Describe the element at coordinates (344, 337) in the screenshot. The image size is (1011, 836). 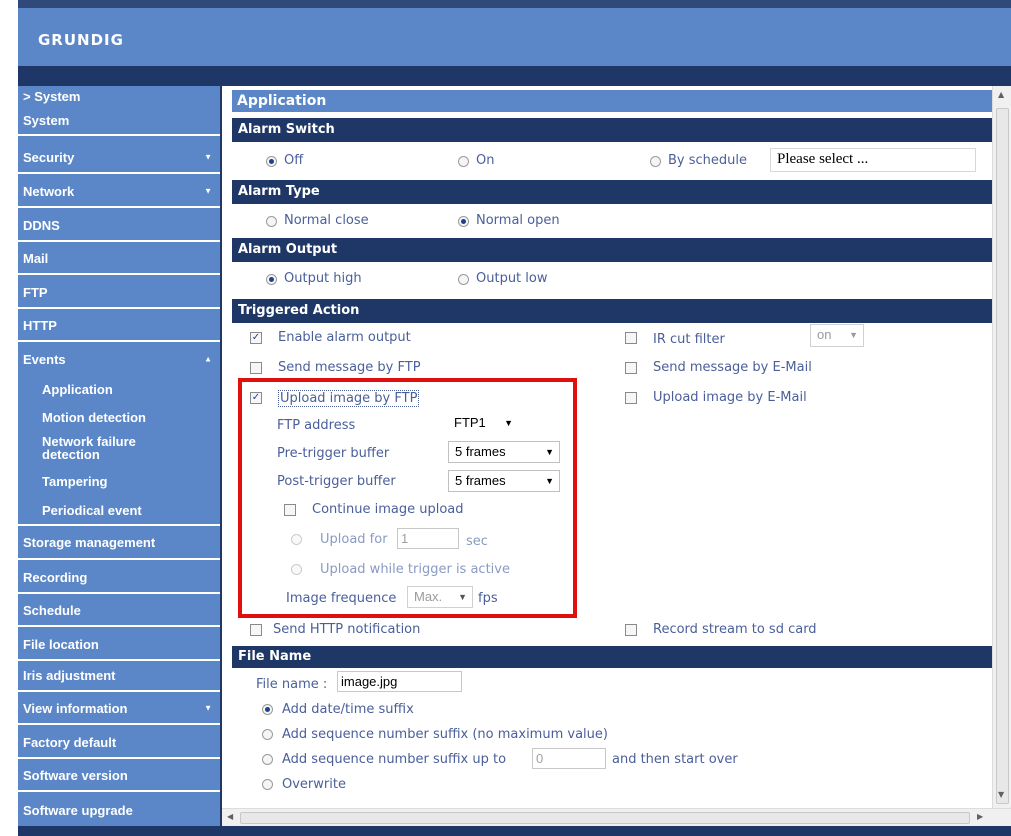
I see `label-enable-alarm-output: Enable alarm output` at that location.